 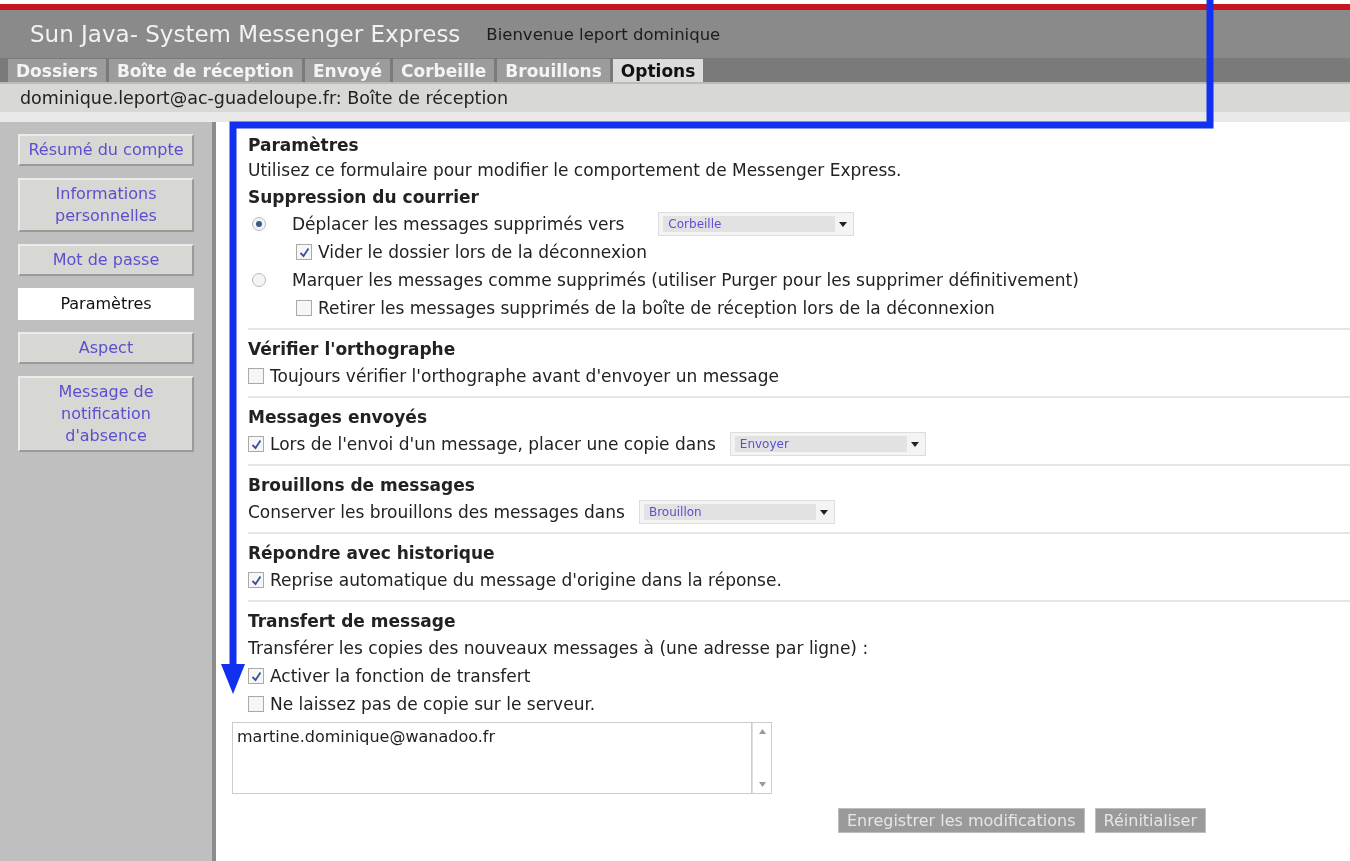 I want to click on checkbox-label: Ne laissez pas de copie sur le serveur., so click(x=433, y=704).